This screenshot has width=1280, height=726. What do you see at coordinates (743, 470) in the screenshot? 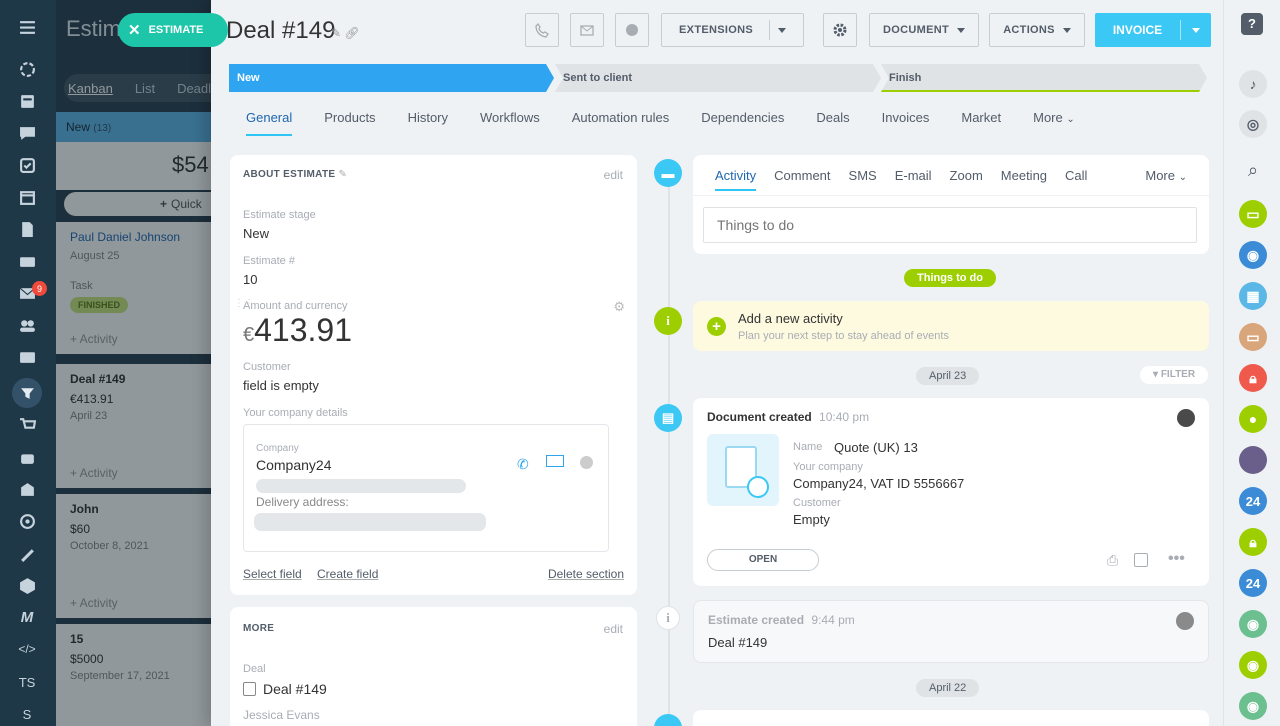
I see `document-preview-icon` at bounding box center [743, 470].